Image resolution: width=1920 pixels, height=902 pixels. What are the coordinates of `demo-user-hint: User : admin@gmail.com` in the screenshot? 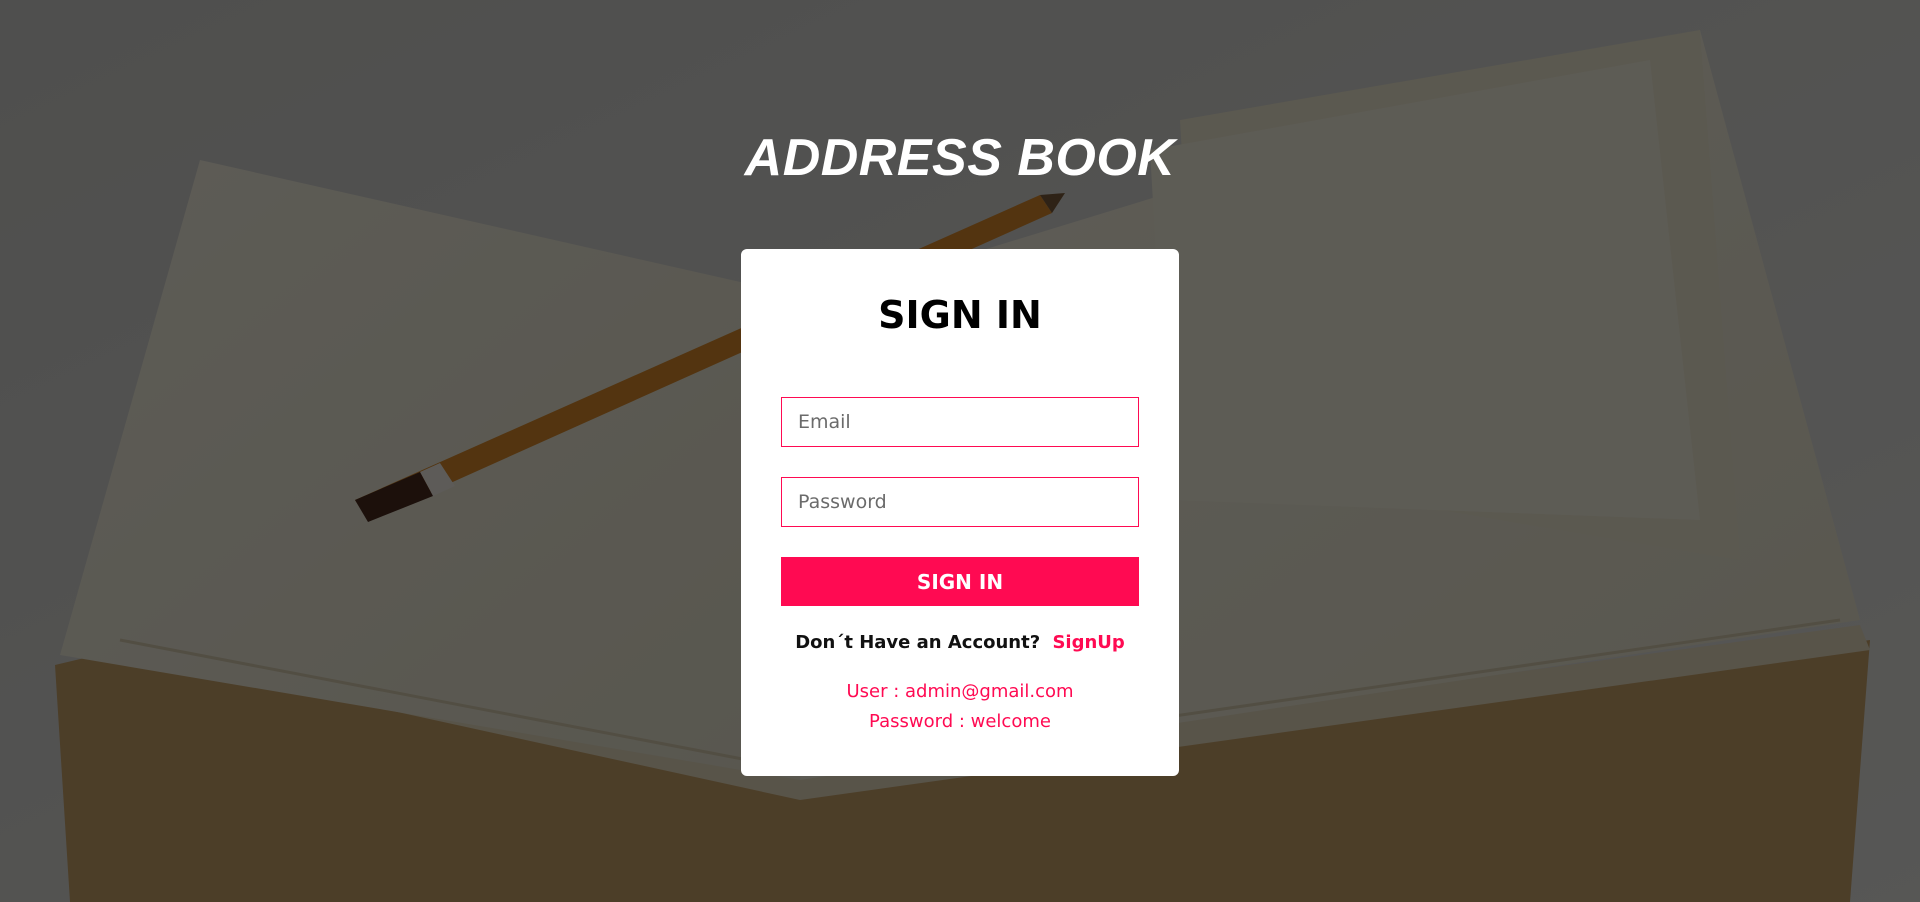 It's located at (960, 691).